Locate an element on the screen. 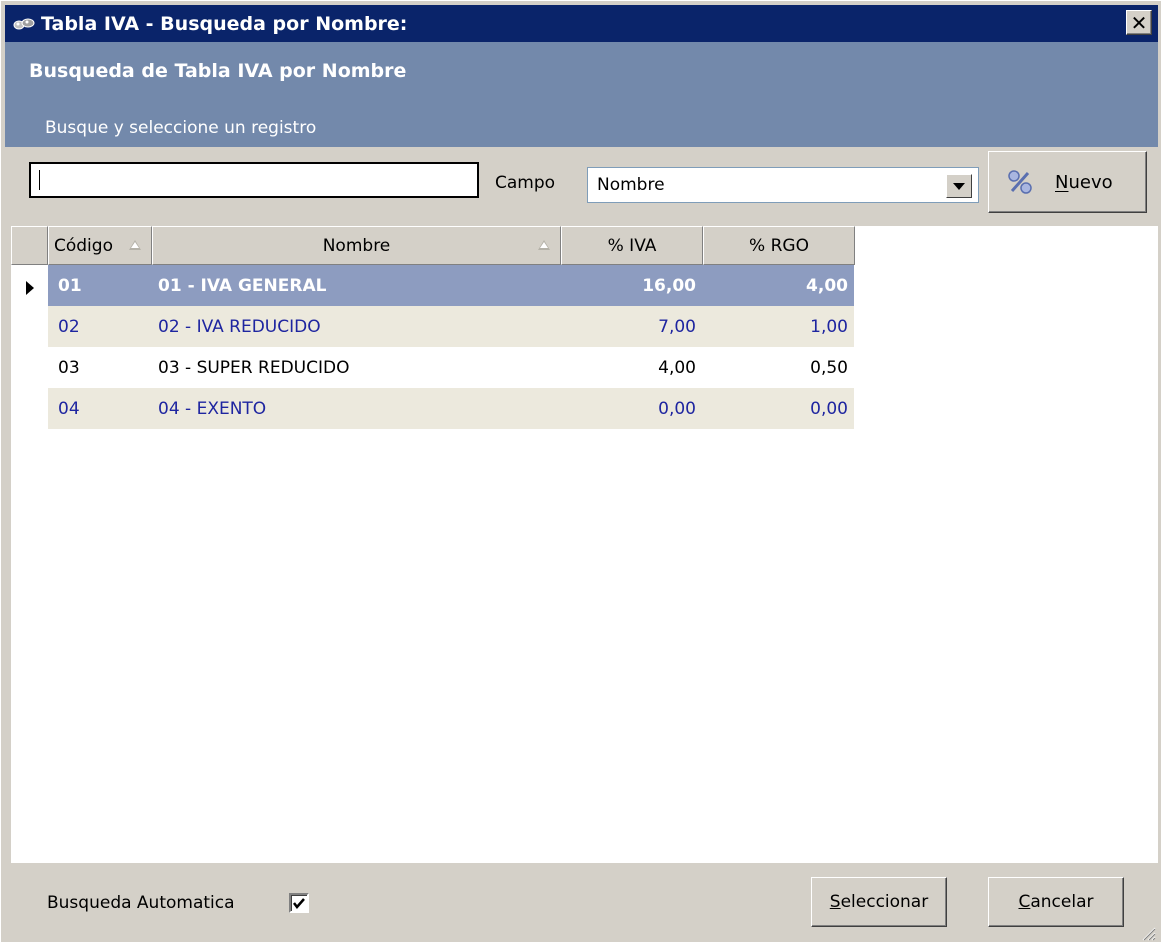 The width and height of the screenshot is (1161, 942). table-row: 01 01 - IVA GENERAL 16,00 4,00 is located at coordinates (451, 285).